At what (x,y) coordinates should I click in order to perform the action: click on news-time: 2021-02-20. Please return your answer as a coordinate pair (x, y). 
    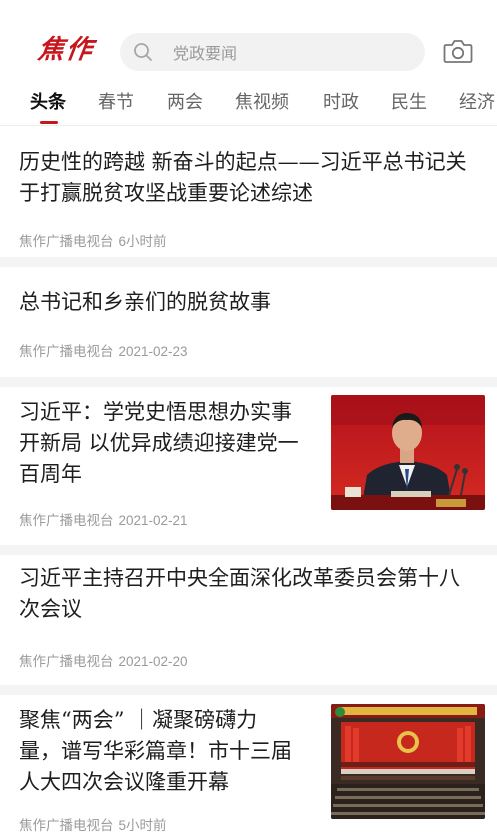
    Looking at the image, I should click on (153, 661).